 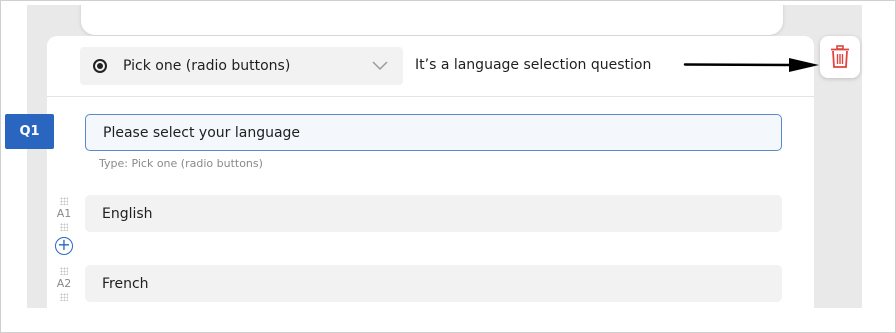 What do you see at coordinates (751, 65) in the screenshot?
I see `callout-arrow` at bounding box center [751, 65].